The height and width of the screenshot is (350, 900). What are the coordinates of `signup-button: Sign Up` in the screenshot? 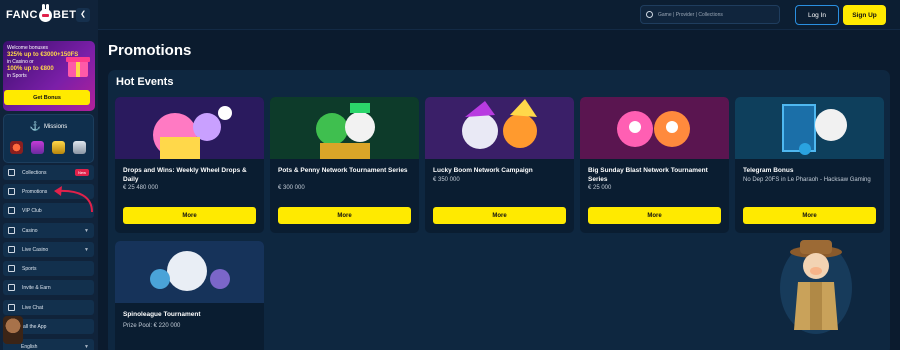 It's located at (864, 15).